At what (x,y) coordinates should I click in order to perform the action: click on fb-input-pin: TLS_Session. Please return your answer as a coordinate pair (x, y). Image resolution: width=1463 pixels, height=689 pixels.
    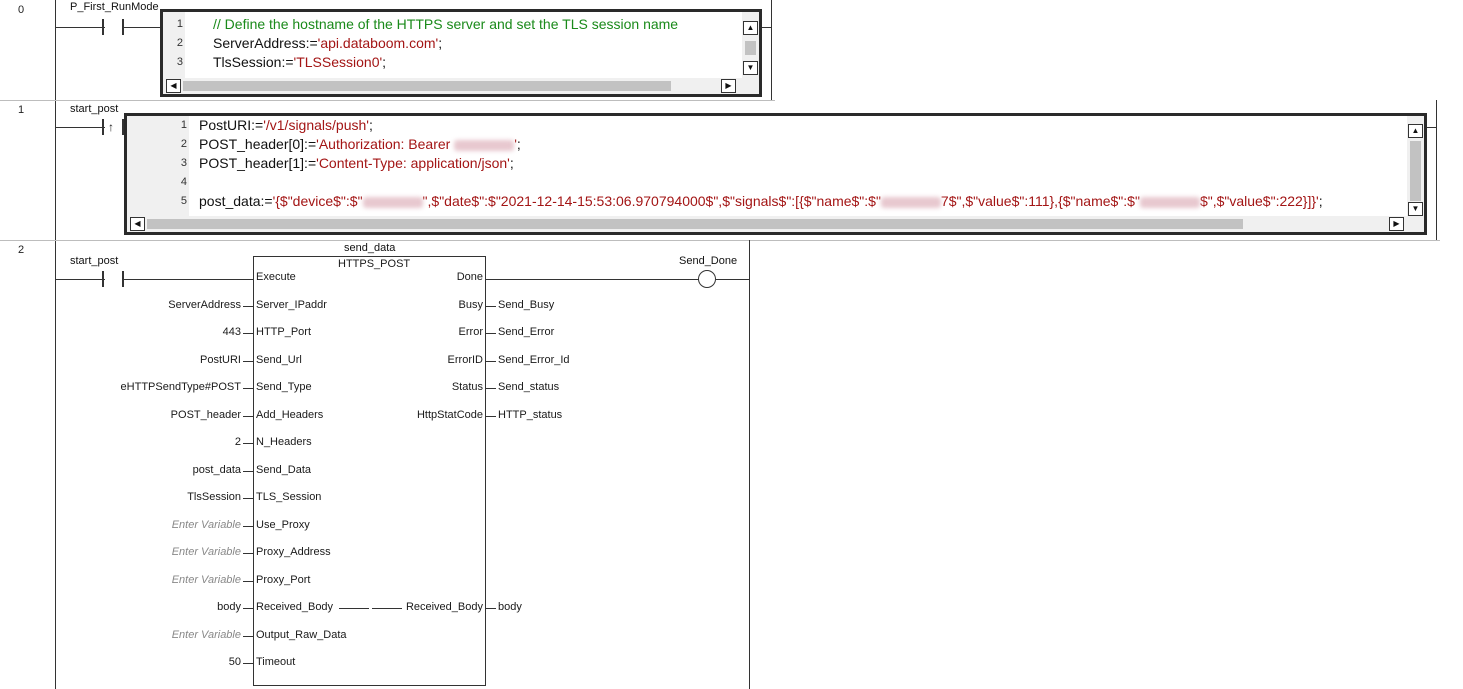
    Looking at the image, I should click on (289, 497).